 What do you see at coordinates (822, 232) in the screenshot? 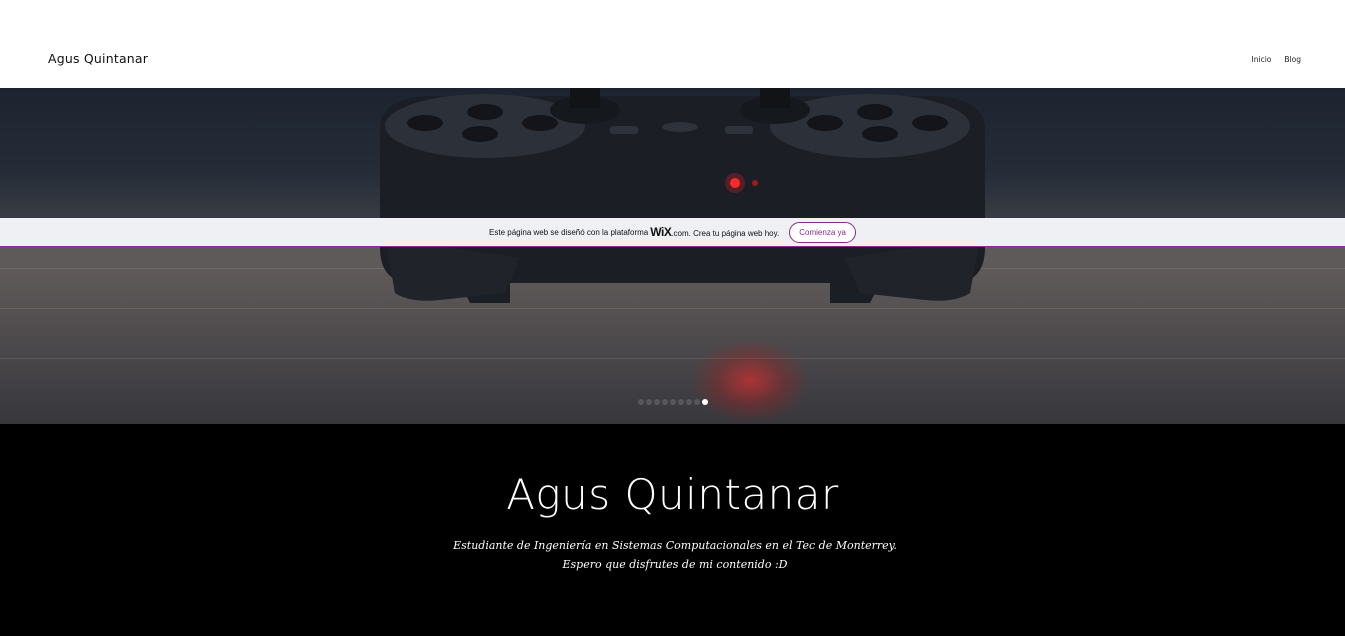
I see `start-now-button: Comienza ya` at bounding box center [822, 232].